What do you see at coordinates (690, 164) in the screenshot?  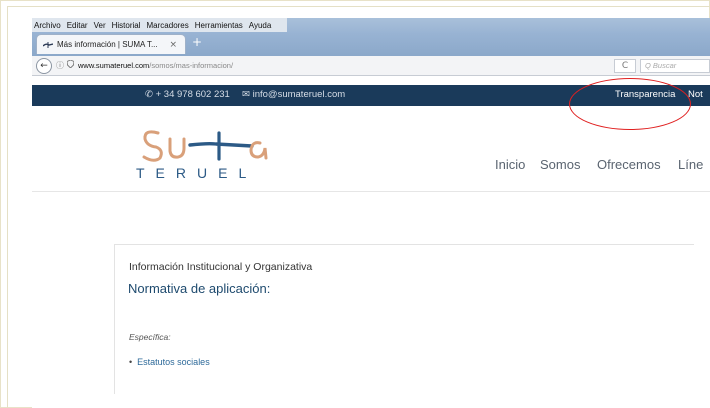 I see `nav-lineas: Líne` at bounding box center [690, 164].